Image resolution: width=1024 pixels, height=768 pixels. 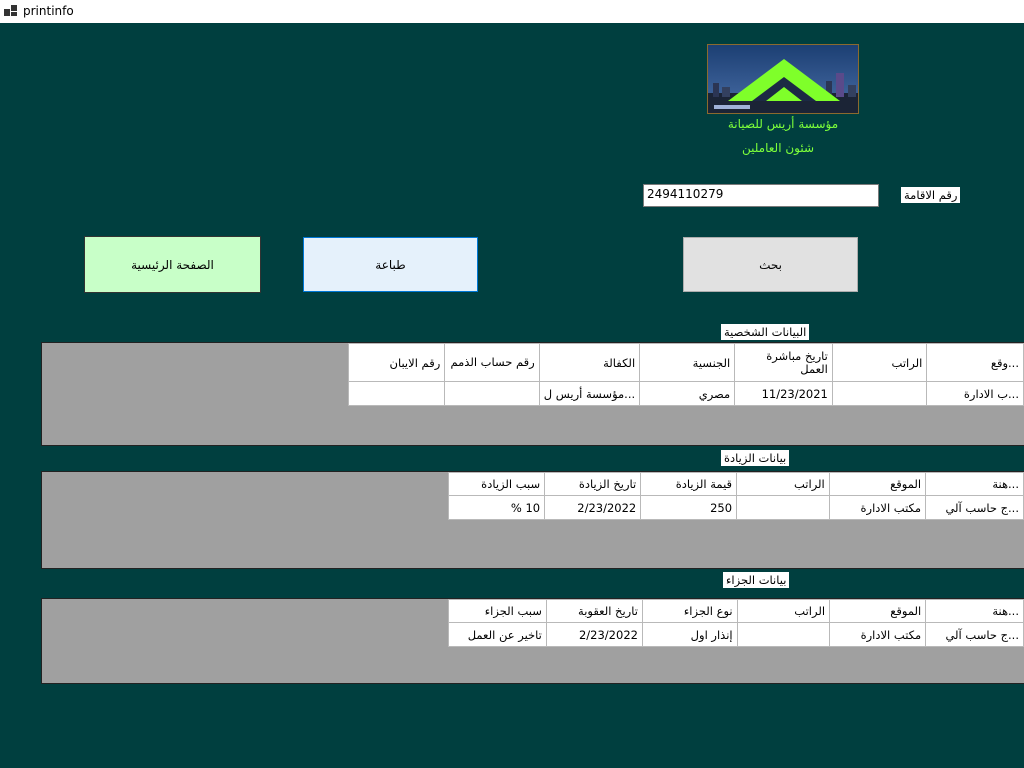 I want to click on column-header: قيمة الزيادة, so click(x=689, y=484).